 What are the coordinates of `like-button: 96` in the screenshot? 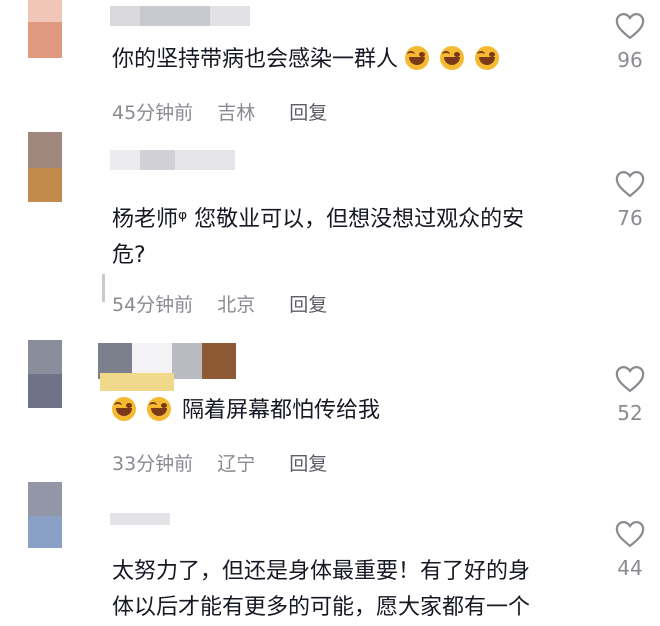 It's located at (630, 42).